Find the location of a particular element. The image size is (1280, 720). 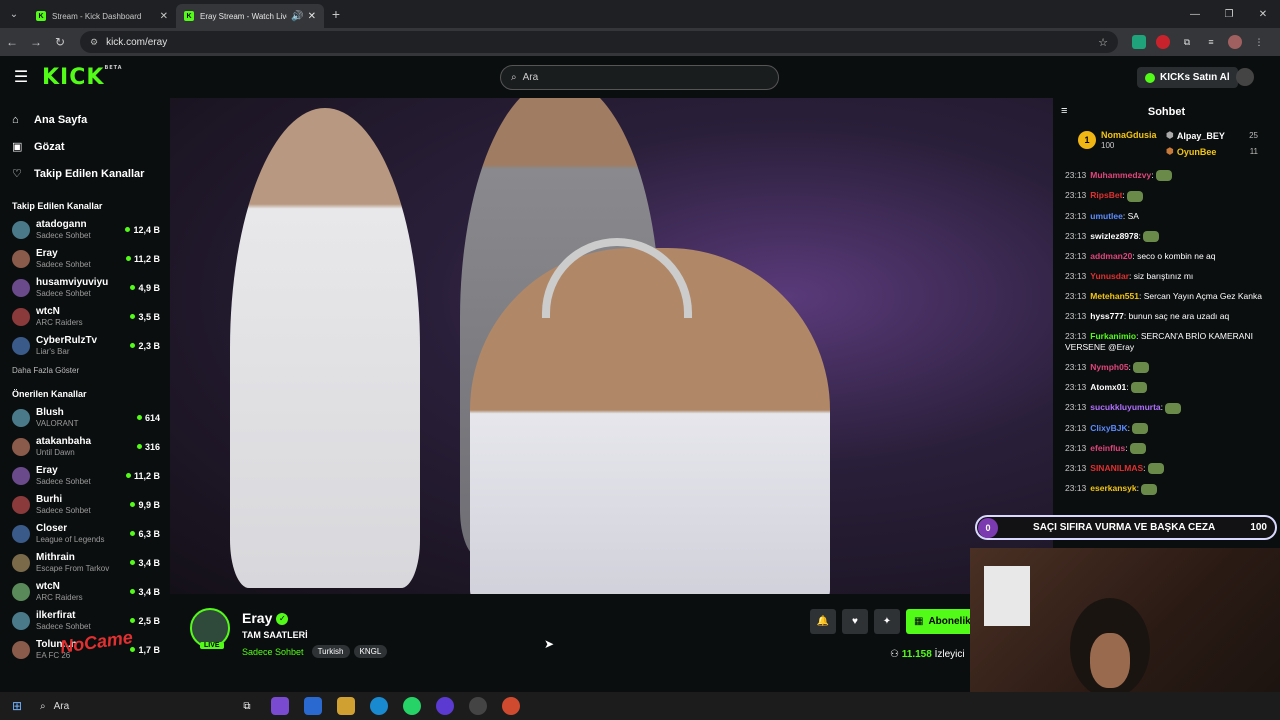

sidebar-item-following: ♡ Takip Edilen Kanallar is located at coordinates (85, 173).